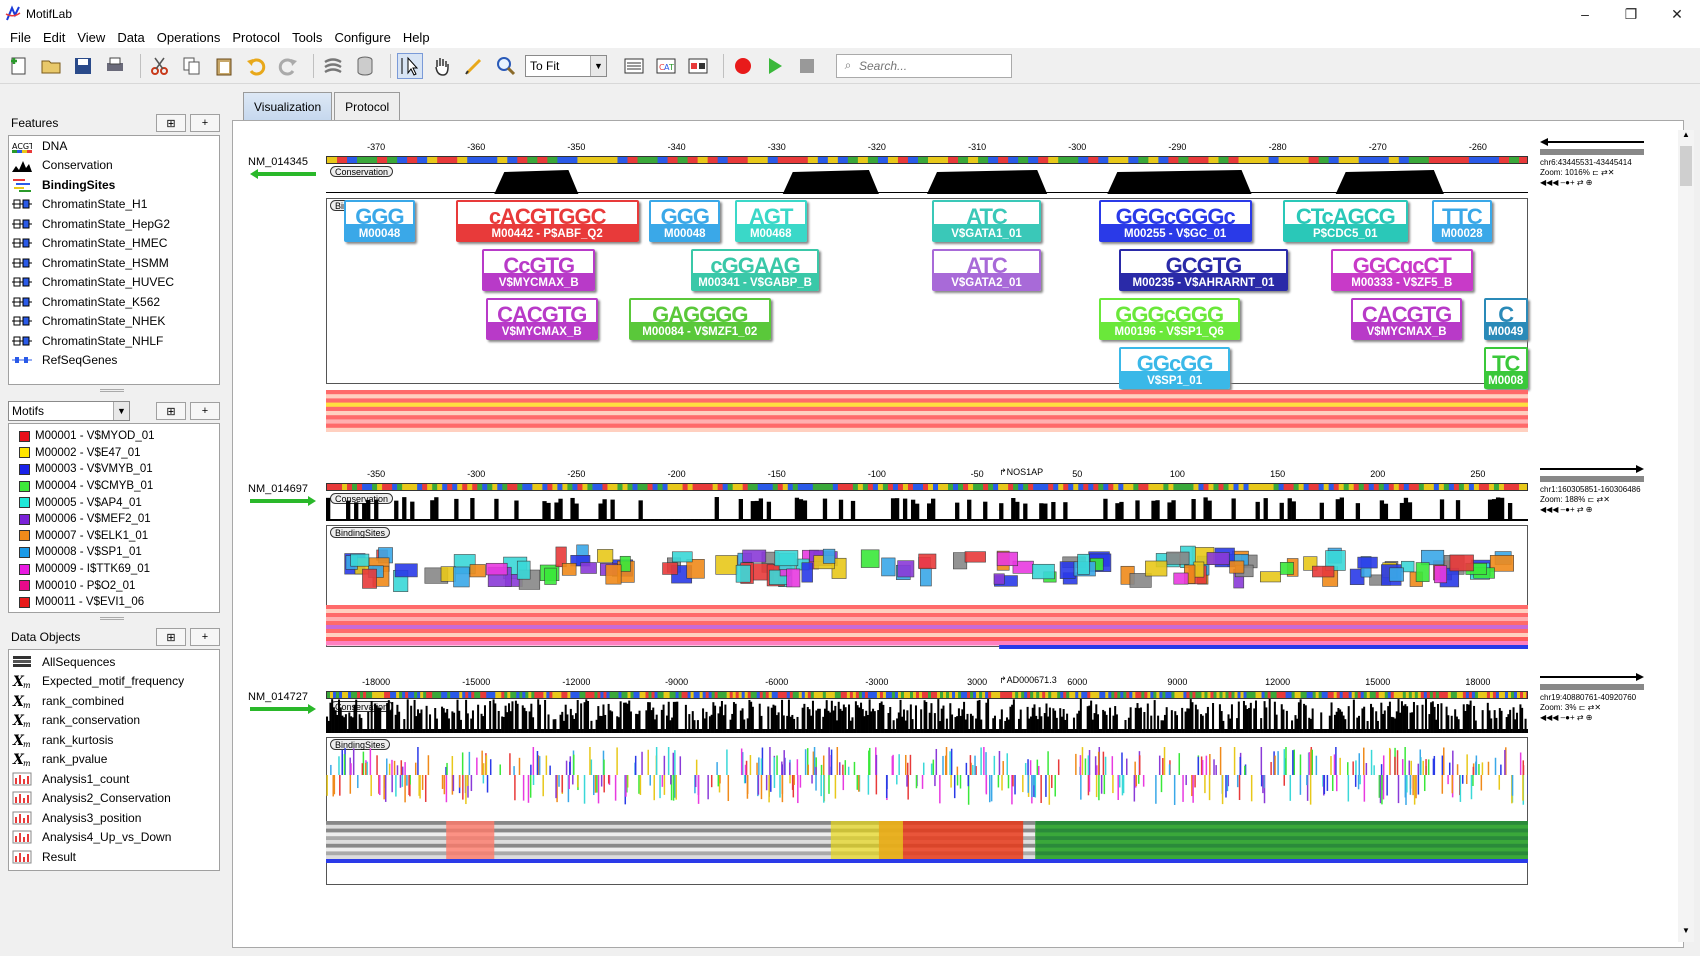 The height and width of the screenshot is (956, 1700). Describe the element at coordinates (224, 66) in the screenshot. I see `paste-icon` at that location.